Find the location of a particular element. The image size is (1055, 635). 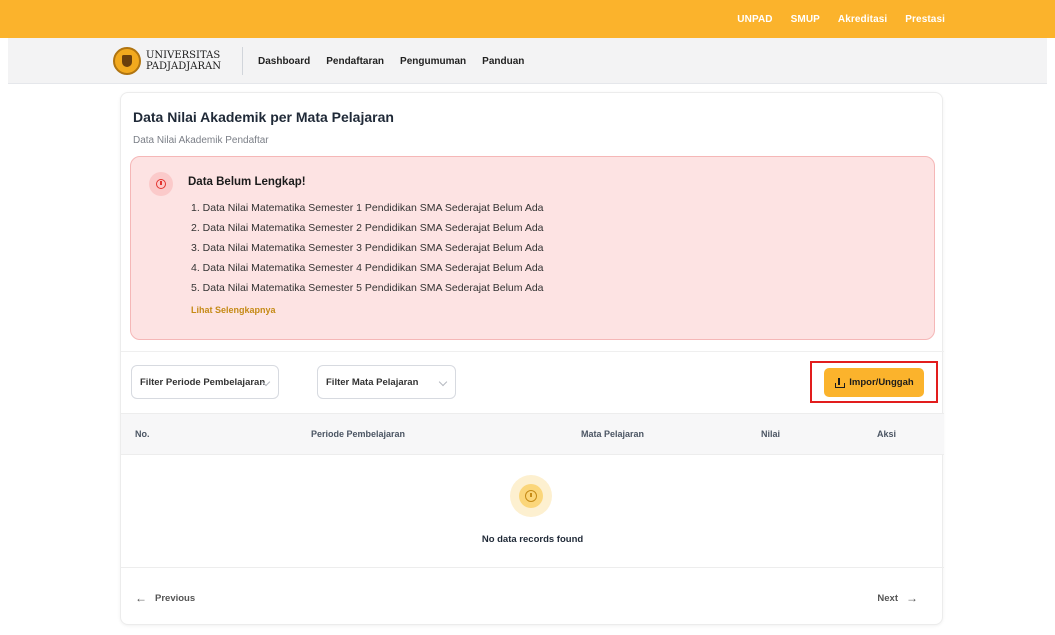

next-page-button: Next → is located at coordinates (897, 598).